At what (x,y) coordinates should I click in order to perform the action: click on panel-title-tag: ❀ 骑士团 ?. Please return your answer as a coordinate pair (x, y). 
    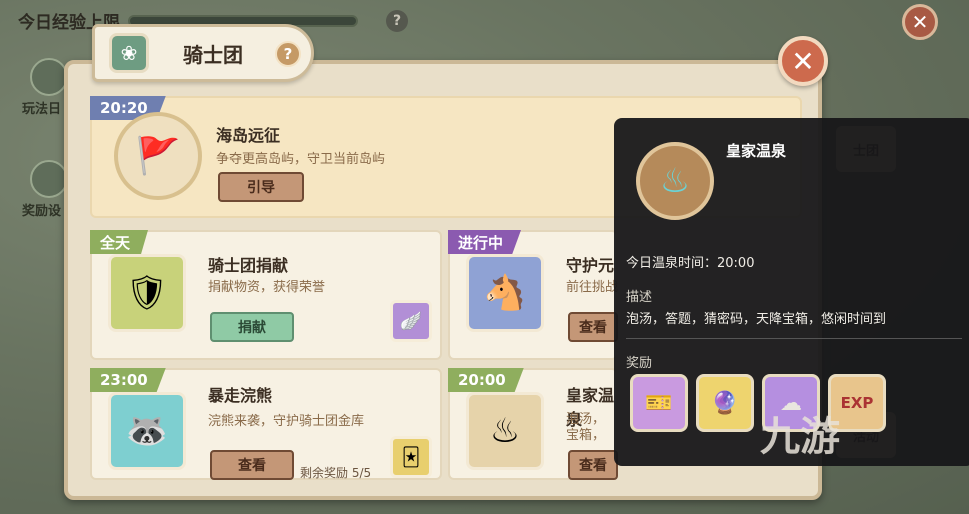
    Looking at the image, I should click on (203, 53).